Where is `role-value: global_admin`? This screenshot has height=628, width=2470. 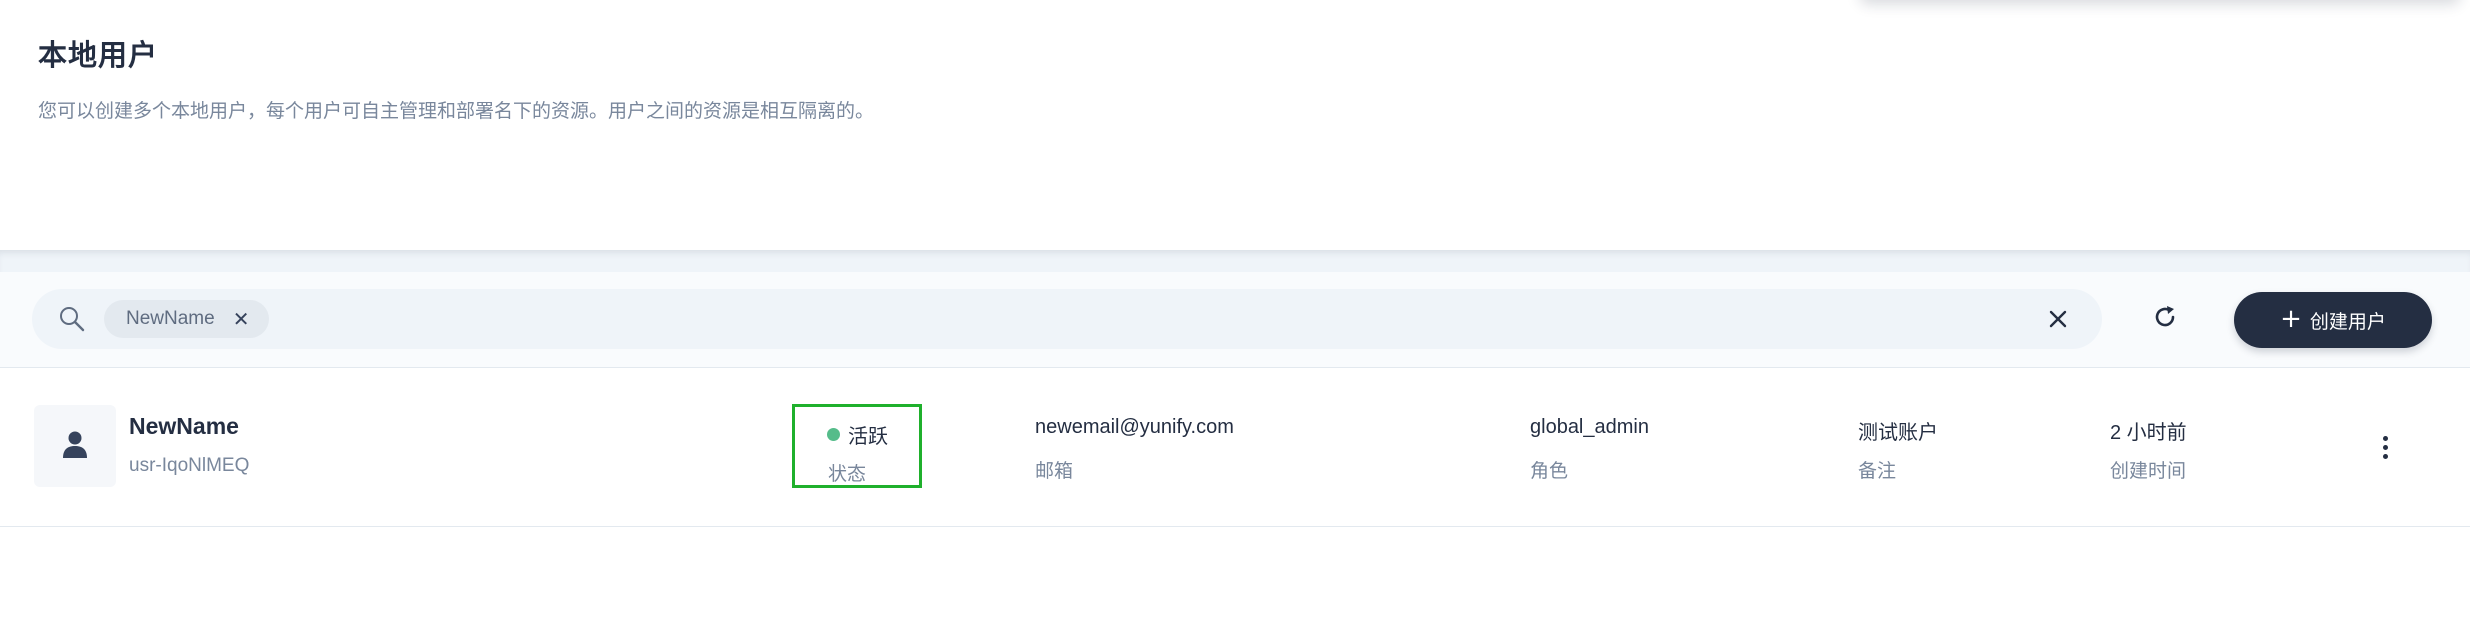
role-value: global_admin is located at coordinates (1589, 427).